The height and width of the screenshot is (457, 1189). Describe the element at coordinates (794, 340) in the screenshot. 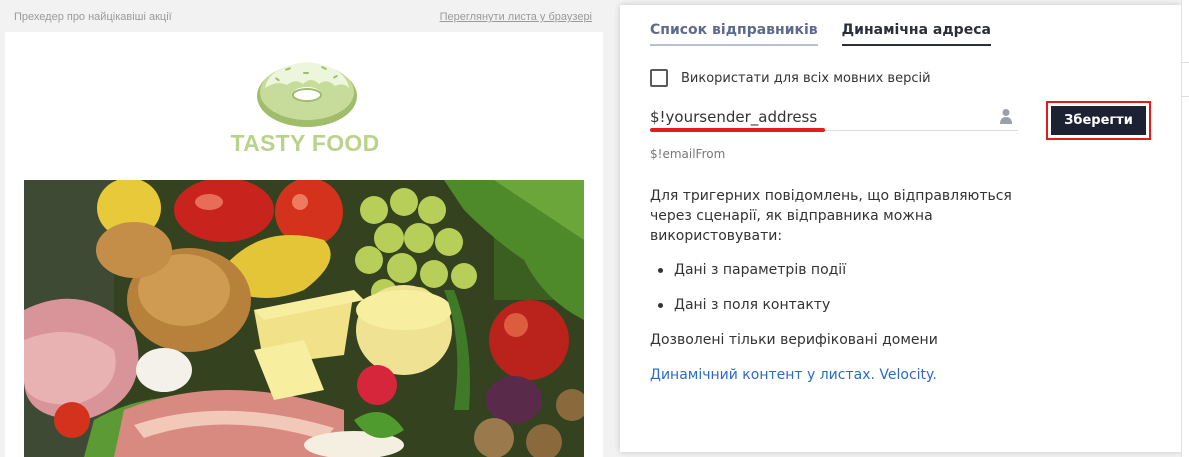

I see `verified-domains-note: Дозволені тільки верифіковані домени` at that location.